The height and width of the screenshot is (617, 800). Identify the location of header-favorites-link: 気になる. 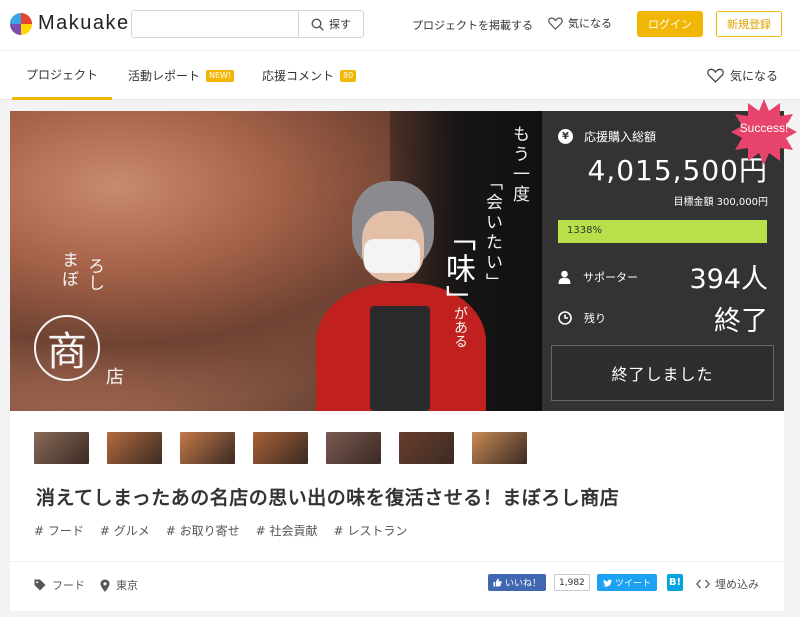
(580, 23).